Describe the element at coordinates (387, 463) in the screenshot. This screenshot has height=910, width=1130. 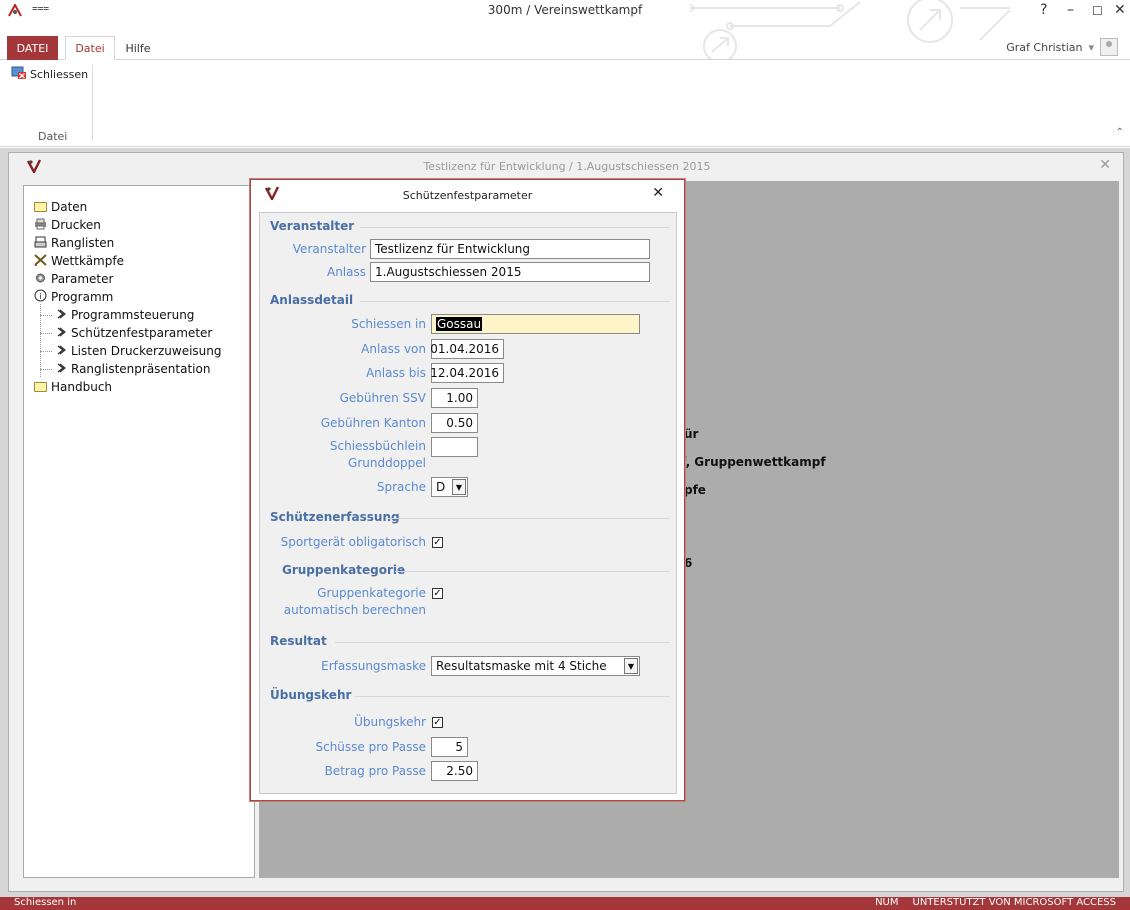
I see `grunddoppel-label: Grunddoppel` at that location.